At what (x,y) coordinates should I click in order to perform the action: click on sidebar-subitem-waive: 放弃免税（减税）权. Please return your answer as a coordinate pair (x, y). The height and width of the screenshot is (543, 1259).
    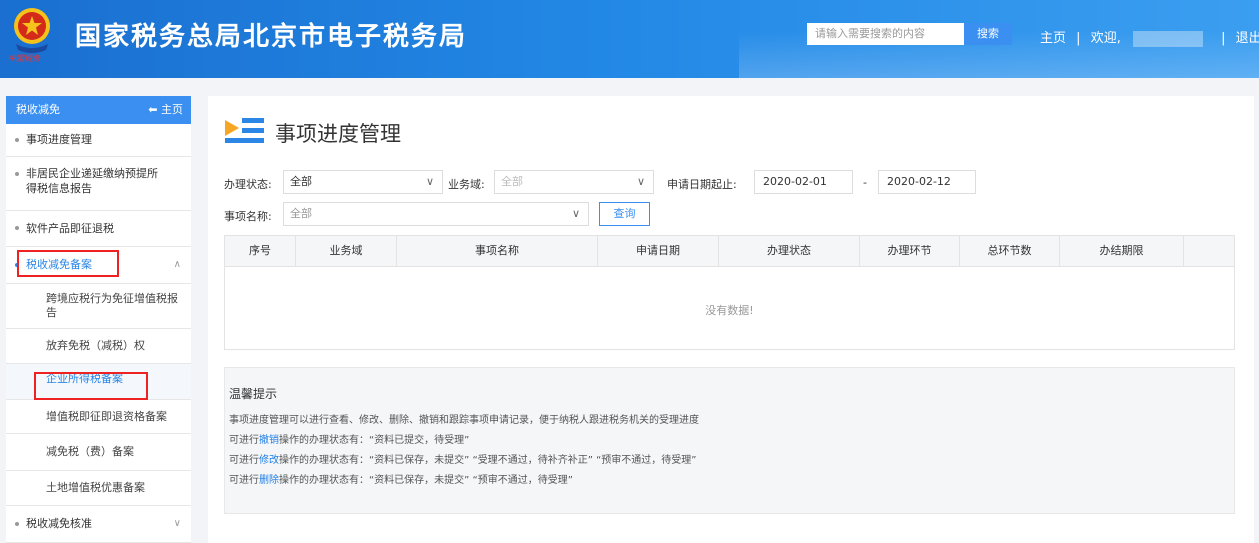
    Looking at the image, I should click on (98, 346).